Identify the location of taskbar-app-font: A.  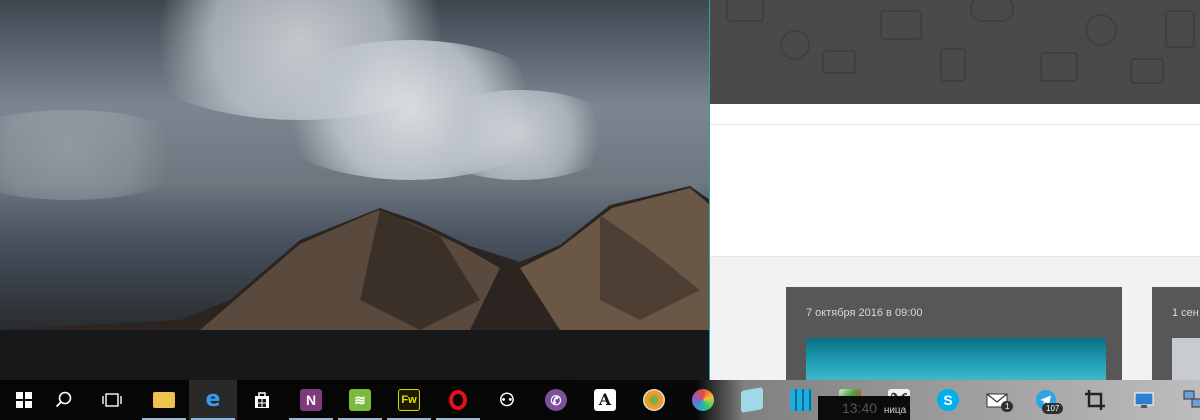
(605, 400).